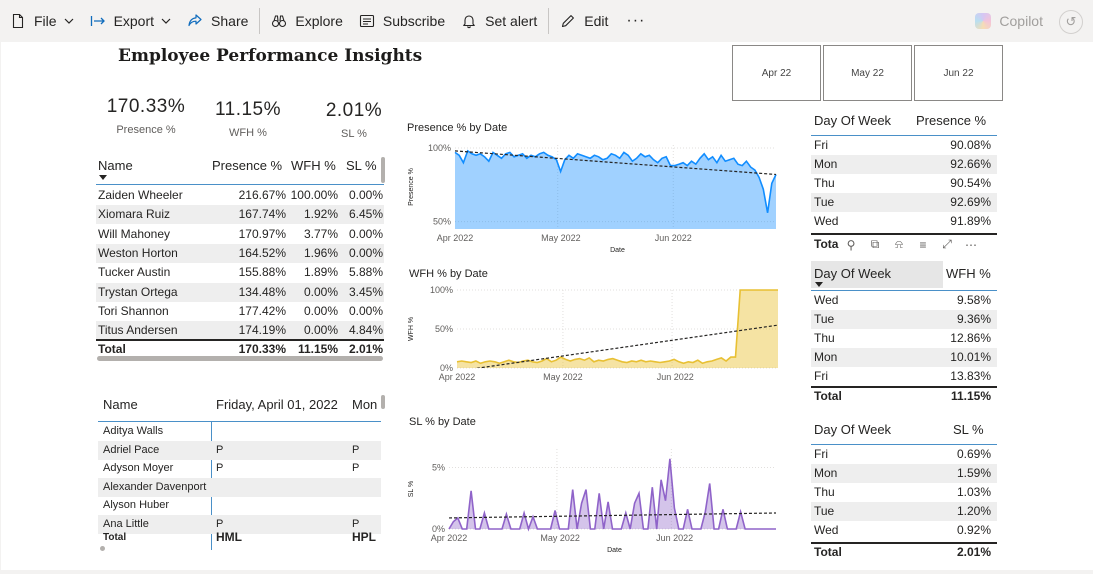 The height and width of the screenshot is (574, 1093). I want to click on sl-area-chart: 5%0%Apr 2022 May 2022 Jun 2022DateSL %, so click(594, 497).